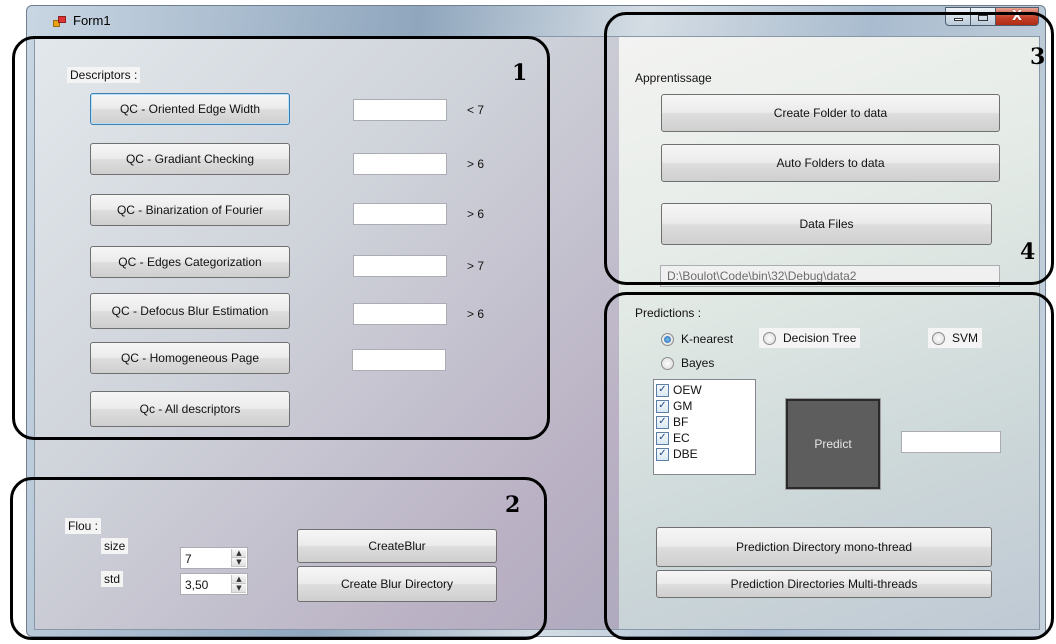  Describe the element at coordinates (704, 406) in the screenshot. I see `feature-gm: ✓ GM` at that location.